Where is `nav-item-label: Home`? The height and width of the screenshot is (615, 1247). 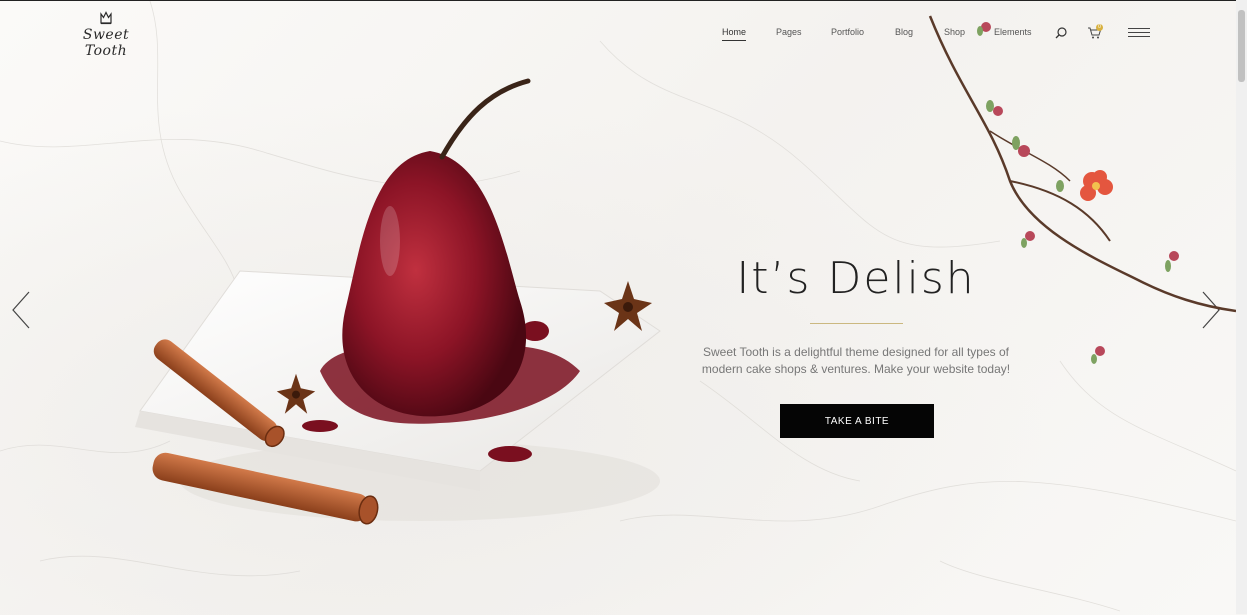
nav-item-label: Home is located at coordinates (734, 32).